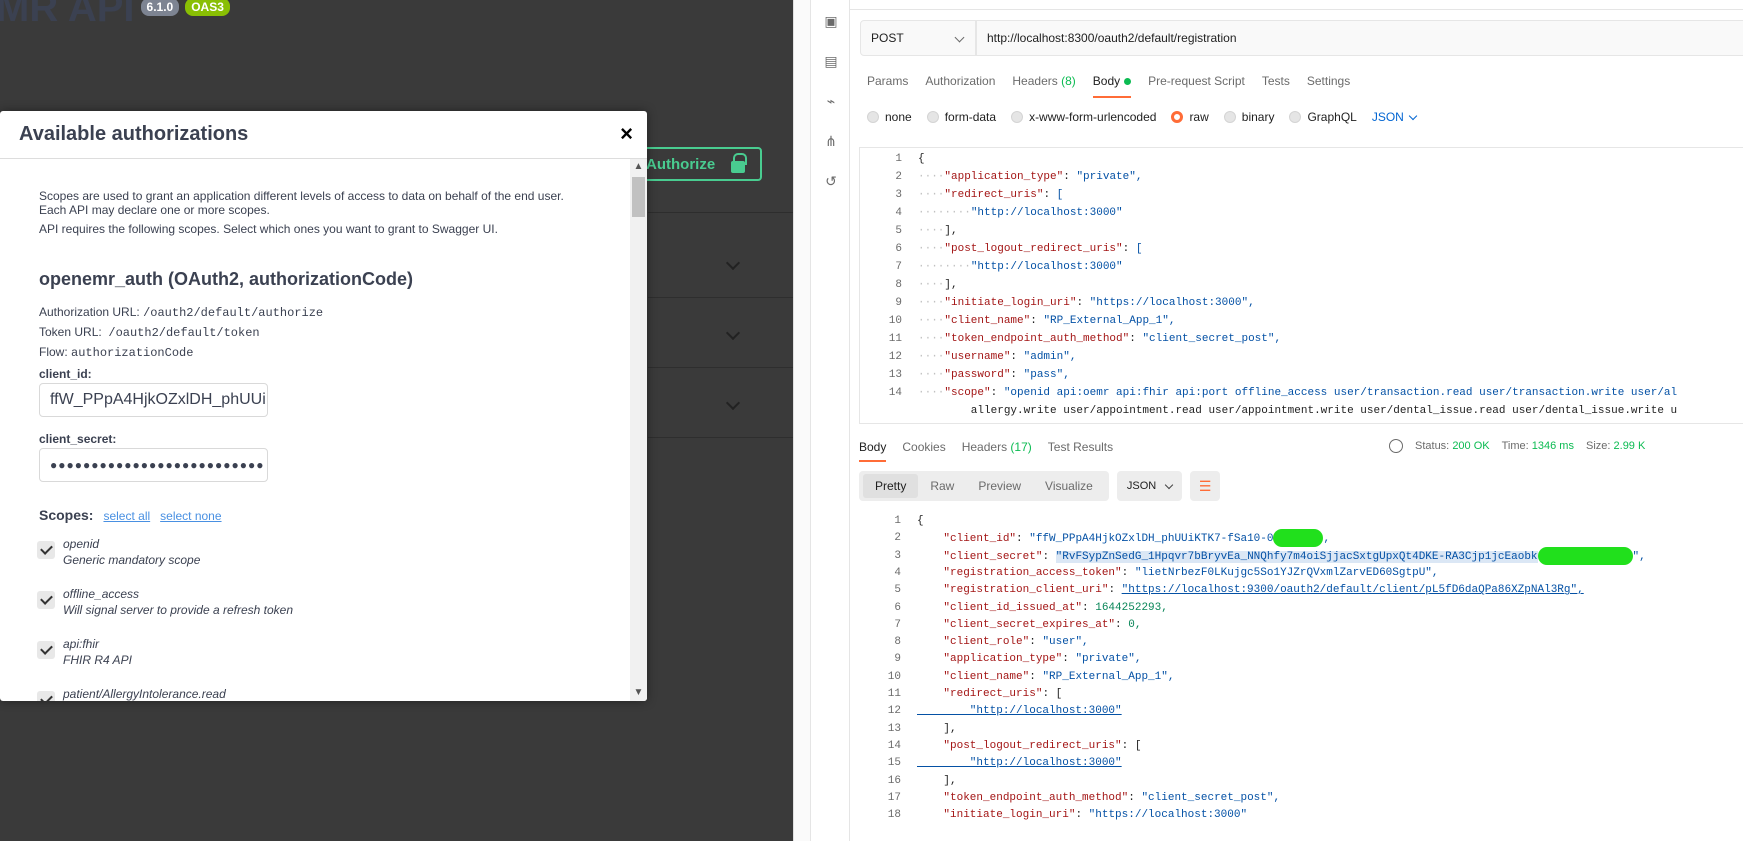 This screenshot has width=1743, height=841. I want to click on size-label: Size:, so click(1598, 446).